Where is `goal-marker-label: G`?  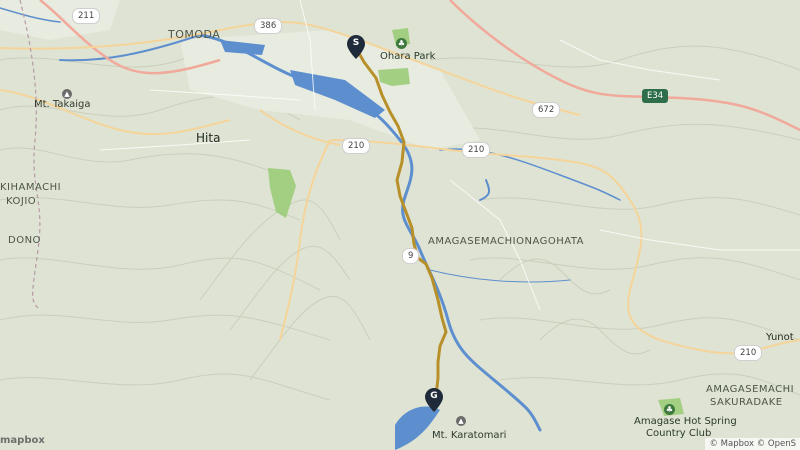 goal-marker-label: G is located at coordinates (434, 396).